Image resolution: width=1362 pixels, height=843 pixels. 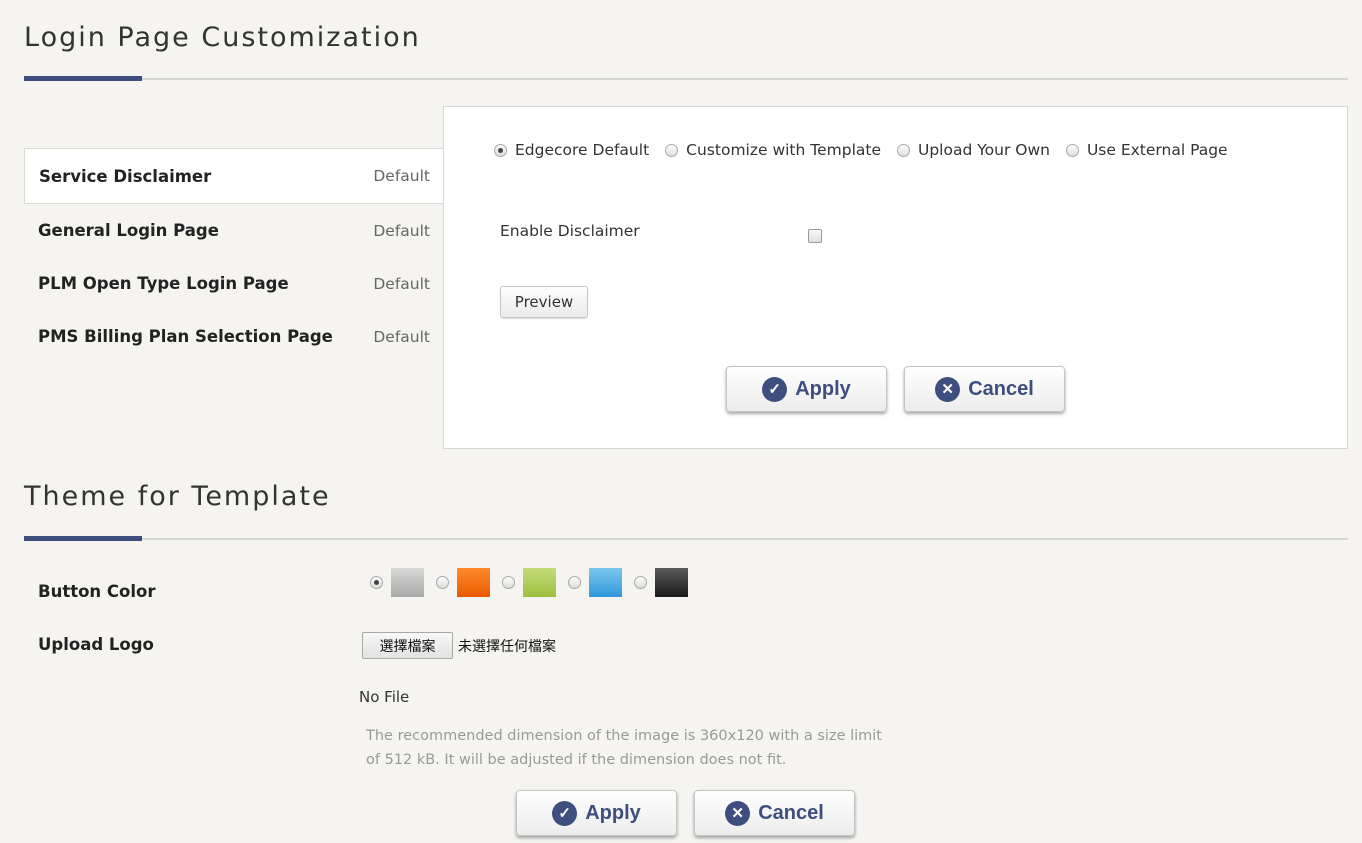 I want to click on color-option-gray, so click(x=397, y=582).